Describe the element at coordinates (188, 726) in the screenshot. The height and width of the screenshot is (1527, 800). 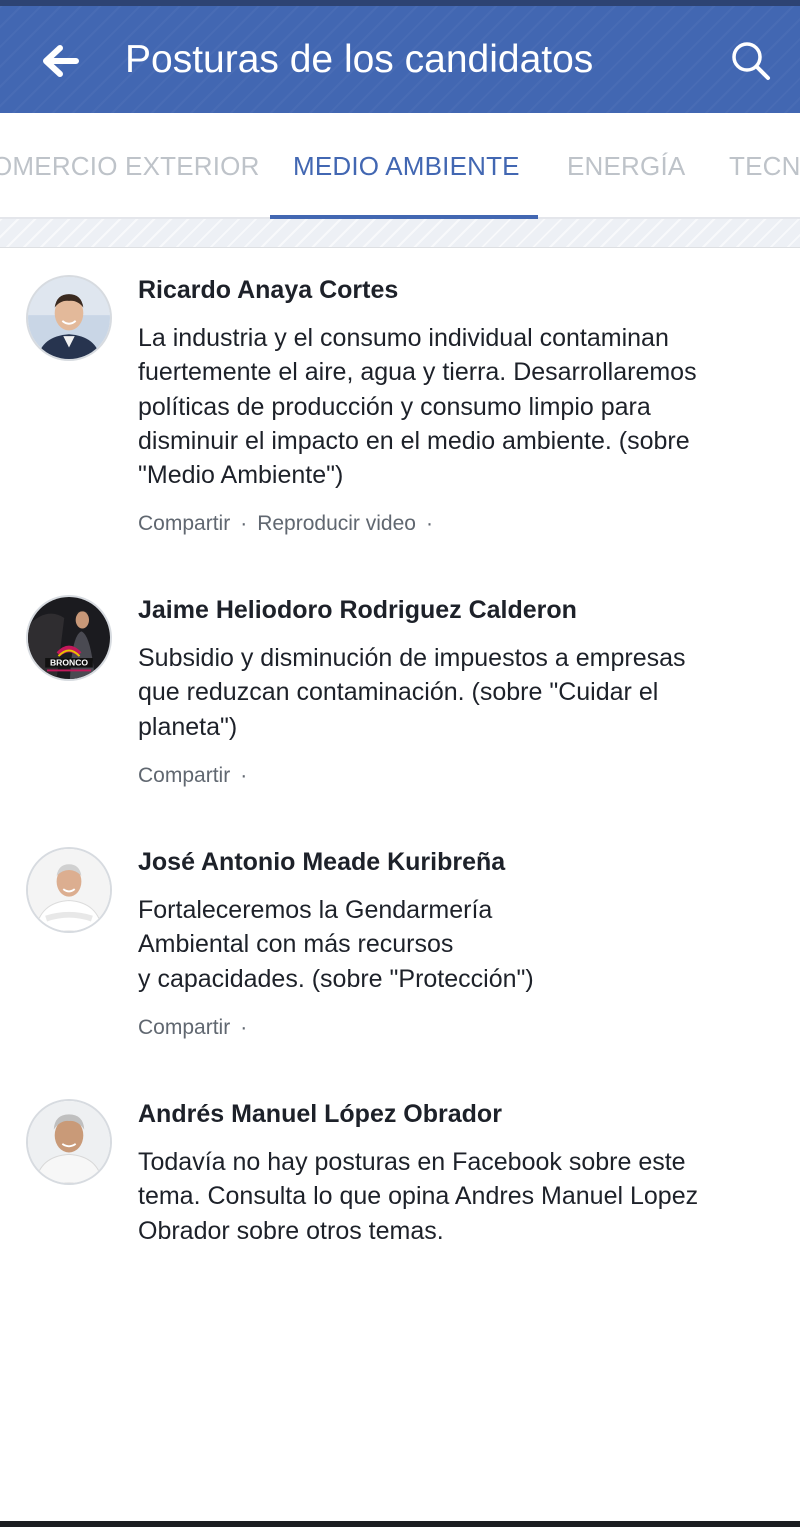
I see `post-text-line: planeta")` at that location.